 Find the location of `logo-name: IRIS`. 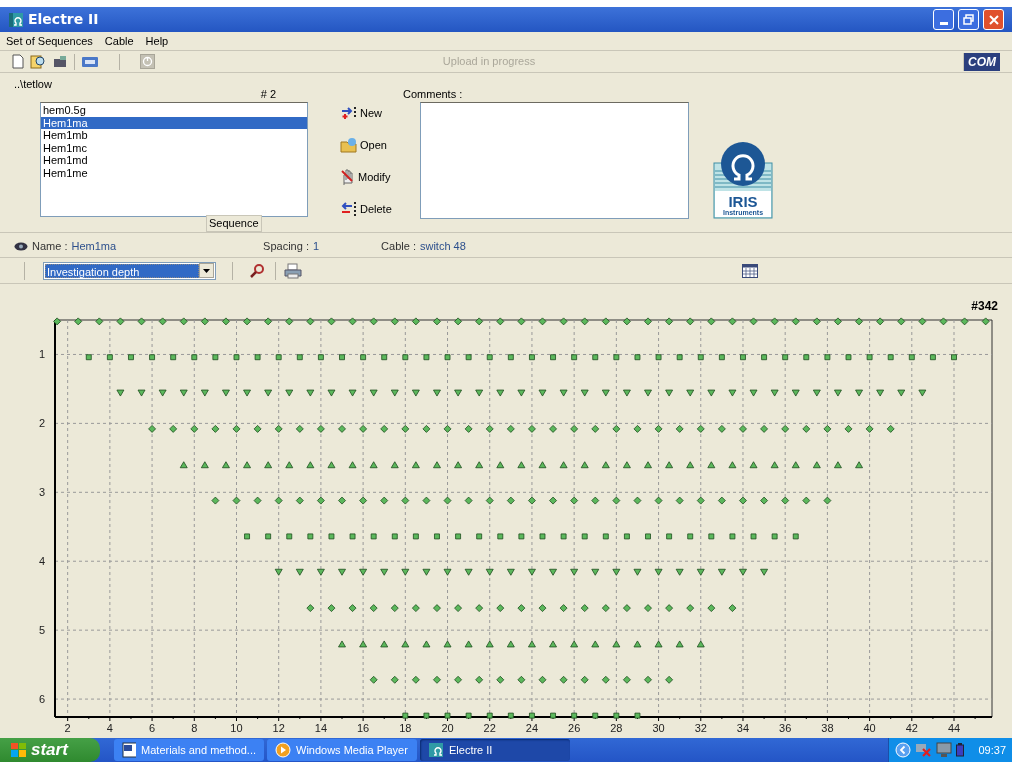

logo-name: IRIS is located at coordinates (743, 201).